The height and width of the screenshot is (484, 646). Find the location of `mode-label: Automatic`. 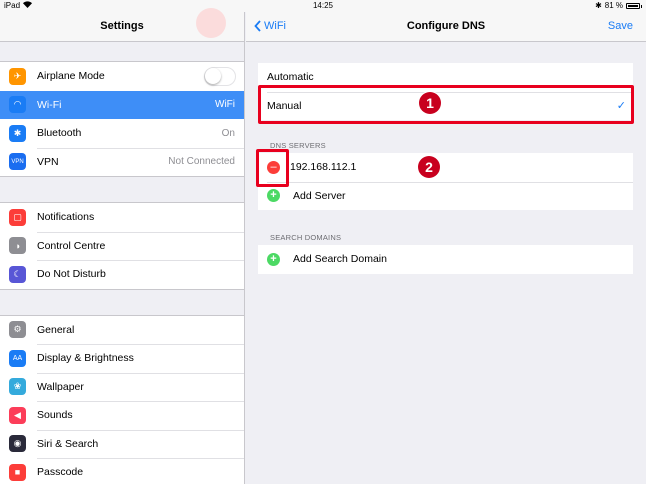

mode-label: Automatic is located at coordinates (290, 77).